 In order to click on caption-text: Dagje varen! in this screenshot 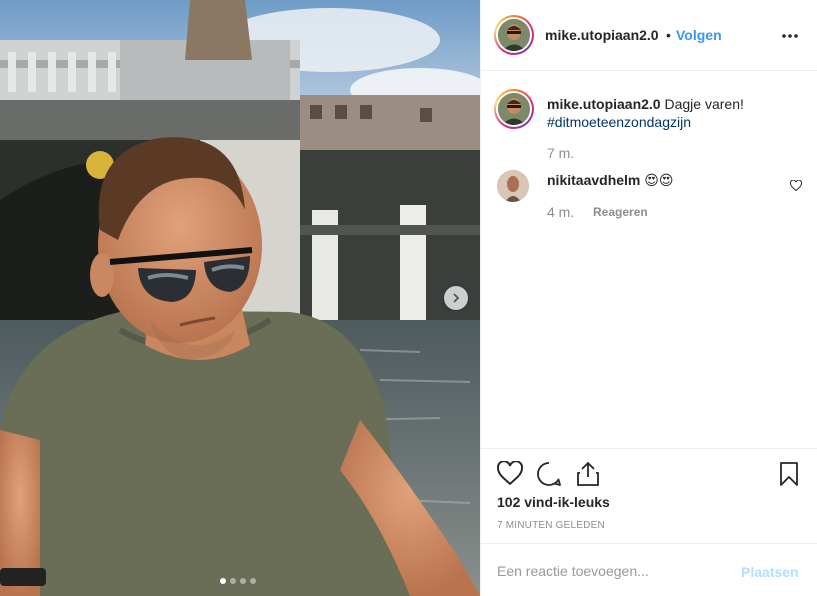, I will do `click(704, 104)`.